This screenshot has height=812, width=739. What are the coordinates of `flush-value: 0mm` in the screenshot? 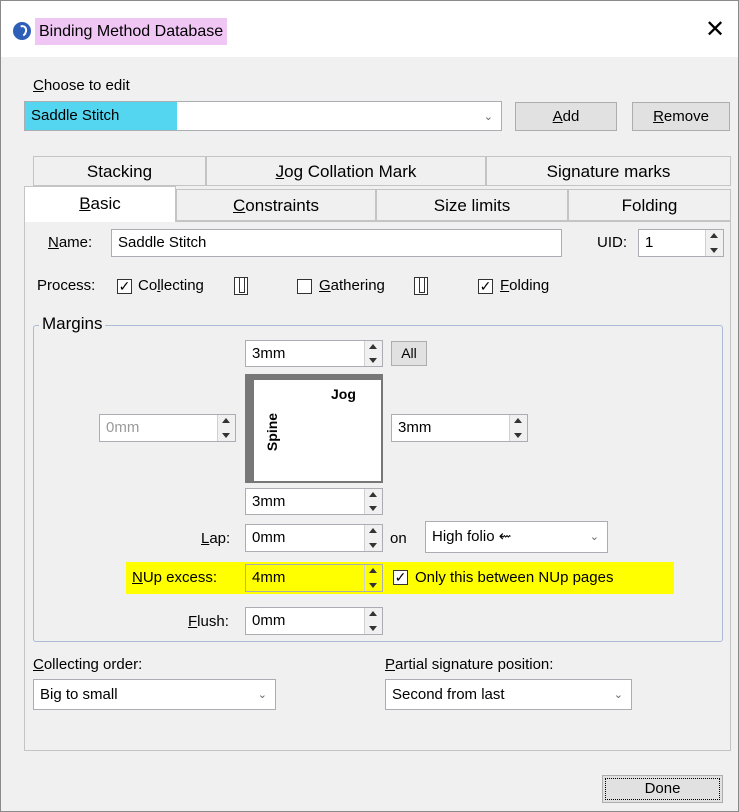 It's located at (269, 620).